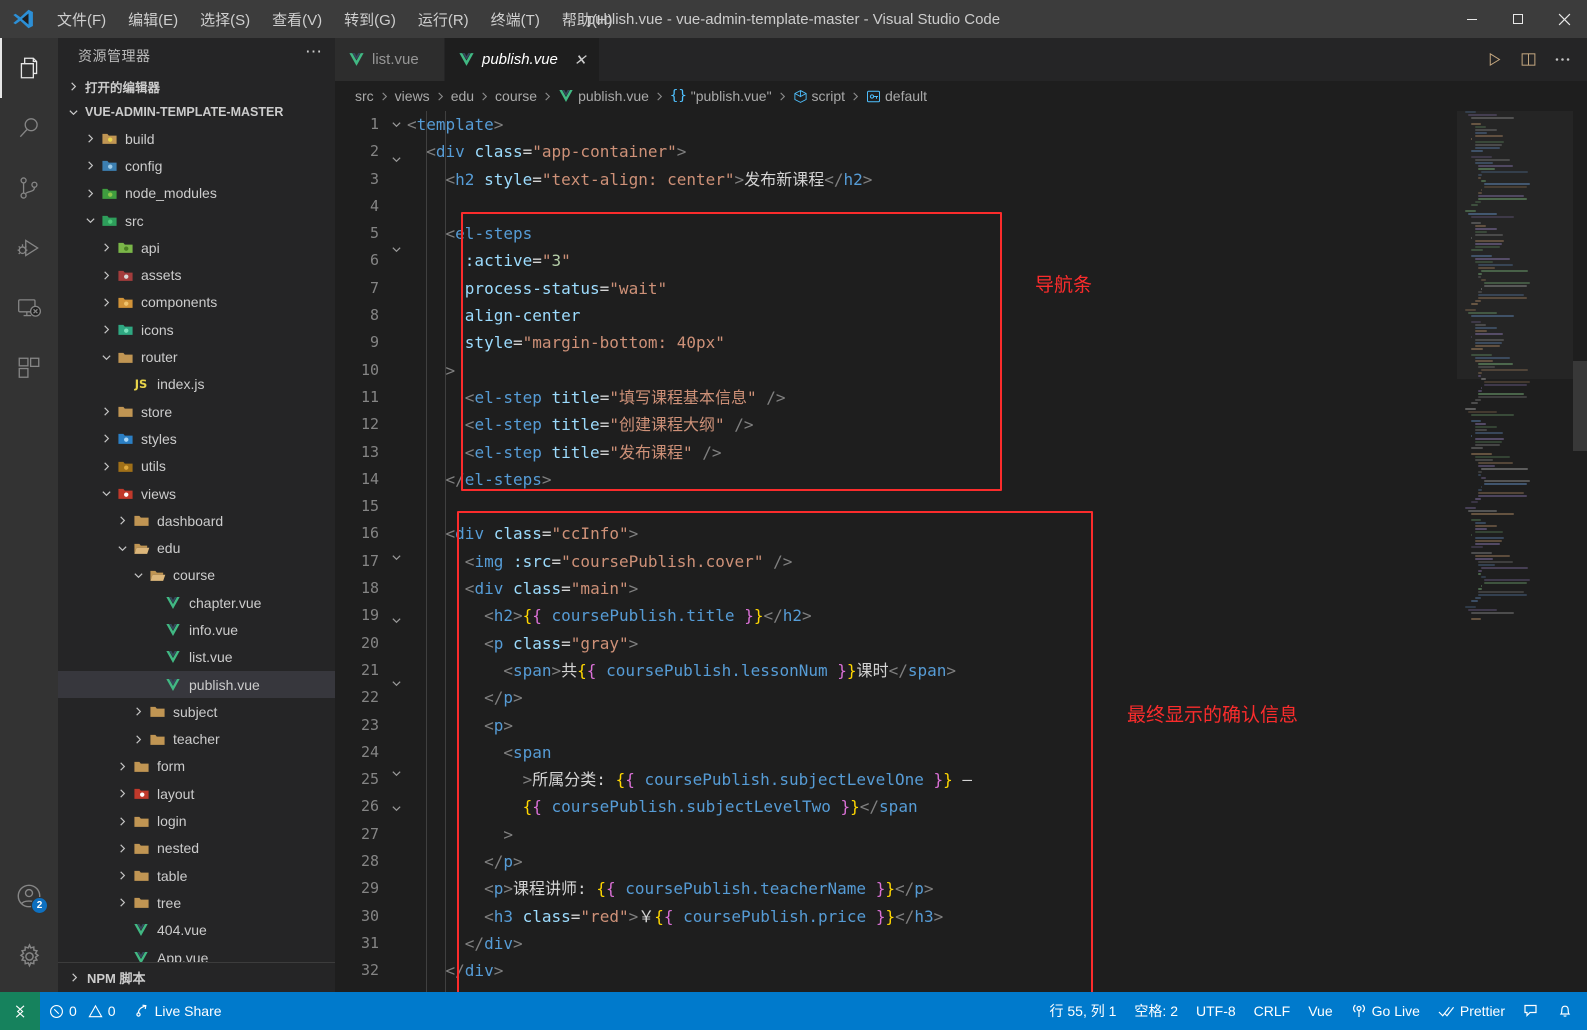  Describe the element at coordinates (196, 302) in the screenshot. I see `tree-item-components: components` at that location.